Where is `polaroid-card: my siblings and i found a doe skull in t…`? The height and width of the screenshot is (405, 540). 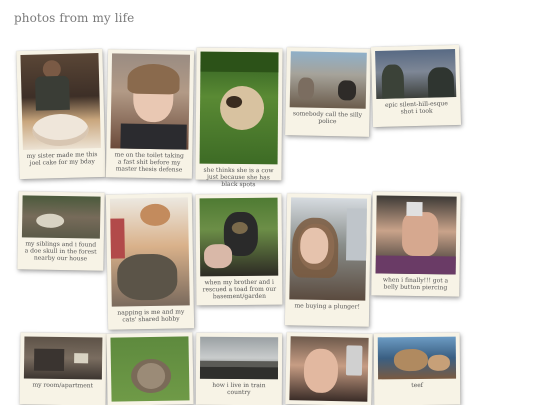 polaroid-card: my siblings and i found a doe skull in t… is located at coordinates (61, 231).